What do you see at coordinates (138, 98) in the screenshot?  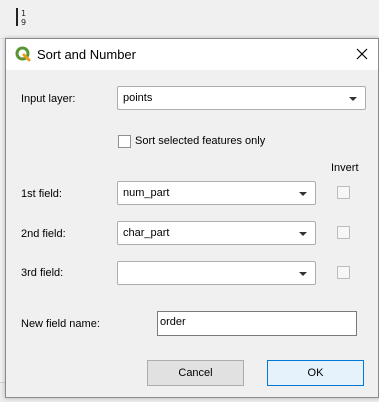 I see `input-layer-value: points` at bounding box center [138, 98].